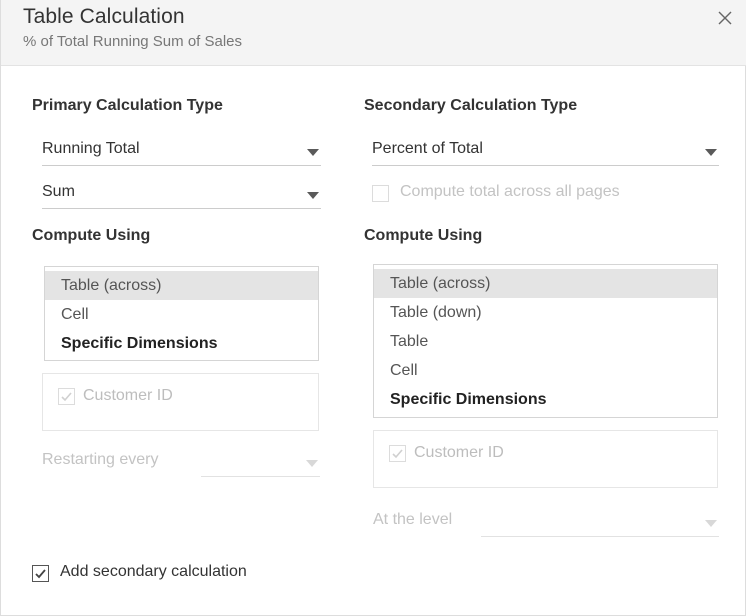 The image size is (746, 616). I want to click on list-item-label: Table (down), so click(436, 312).